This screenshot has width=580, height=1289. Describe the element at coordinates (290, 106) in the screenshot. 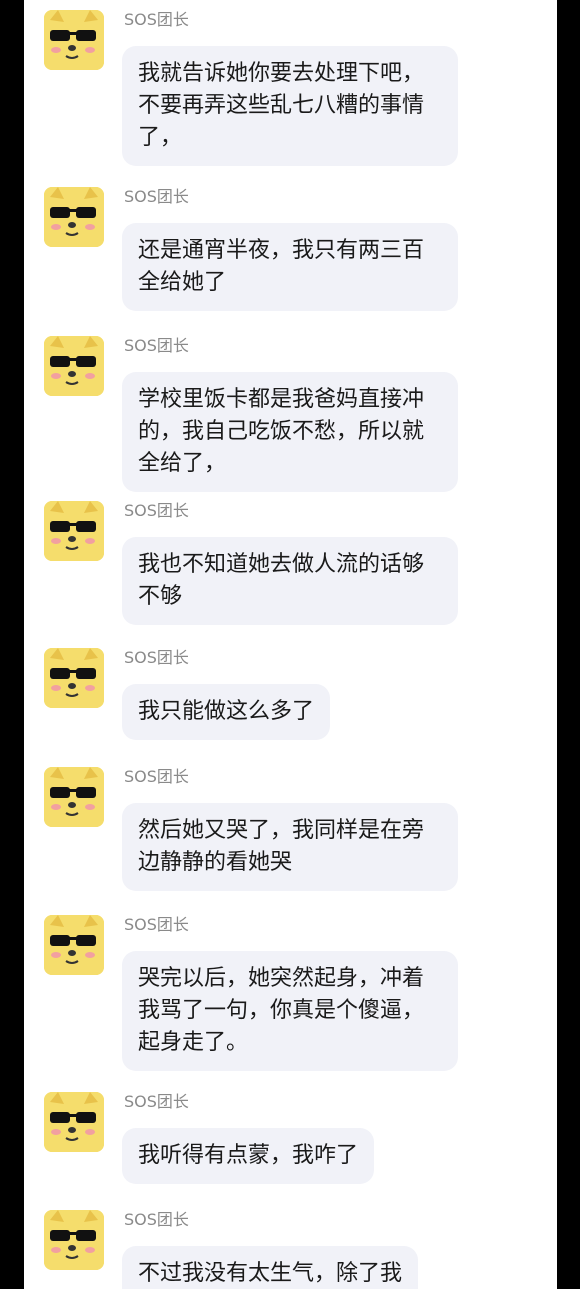

I see `message-bubble: 我就告诉她你要去处理下吧，不要再弄这些乱七八糟的事情了，` at that location.